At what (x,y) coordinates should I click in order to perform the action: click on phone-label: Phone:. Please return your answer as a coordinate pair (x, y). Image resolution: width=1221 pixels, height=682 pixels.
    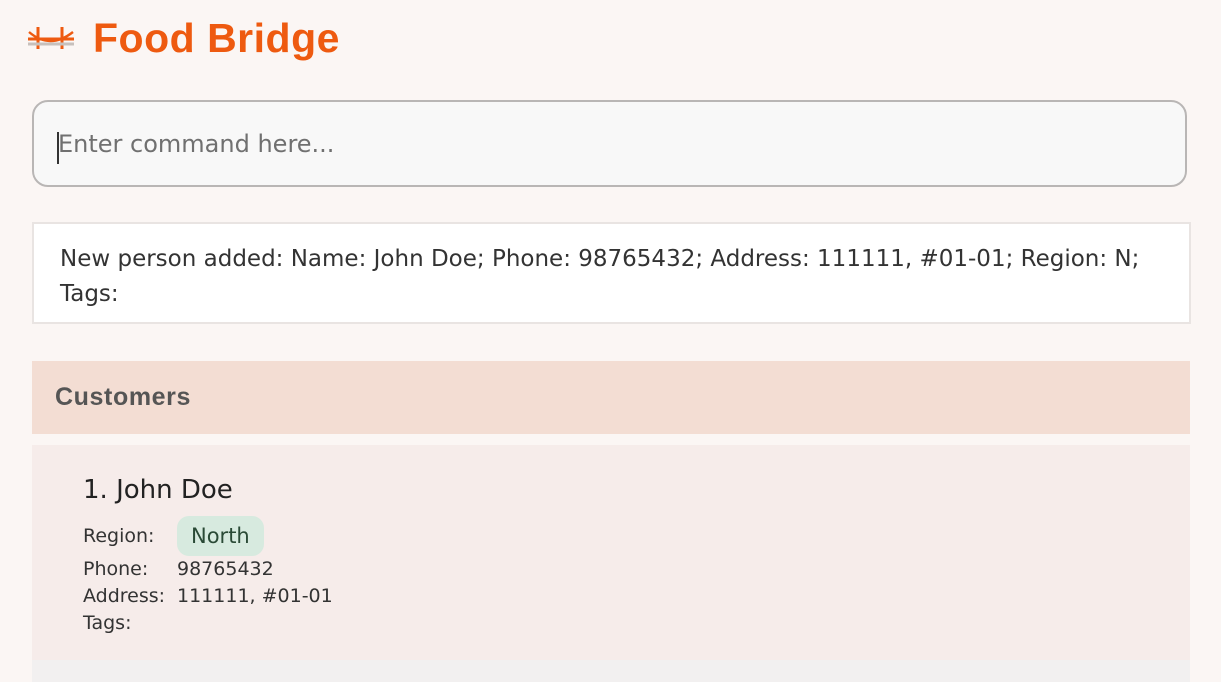
    Looking at the image, I should click on (116, 569).